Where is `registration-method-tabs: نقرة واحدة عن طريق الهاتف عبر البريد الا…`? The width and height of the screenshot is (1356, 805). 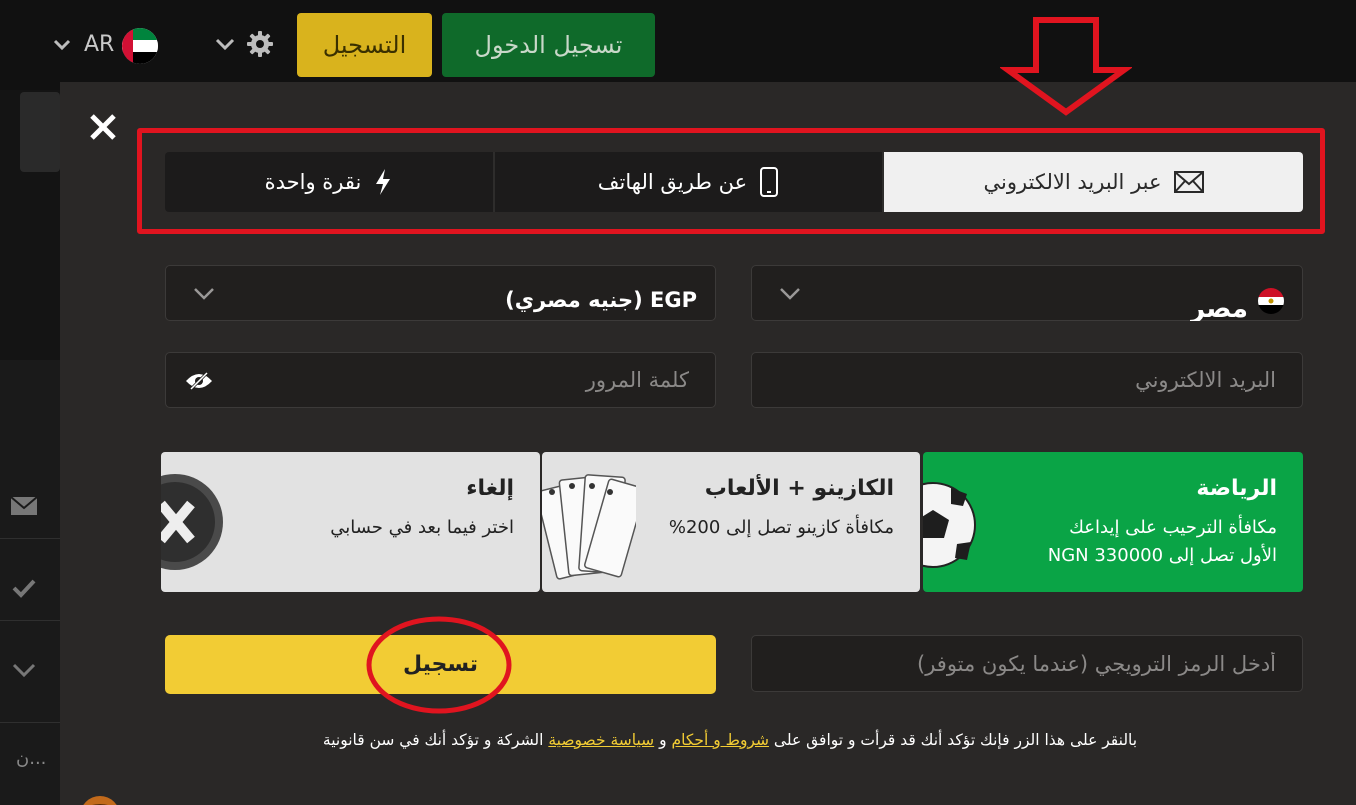 registration-method-tabs: نقرة واحدة عن طريق الهاتف عبر البريد الا… is located at coordinates (734, 182).